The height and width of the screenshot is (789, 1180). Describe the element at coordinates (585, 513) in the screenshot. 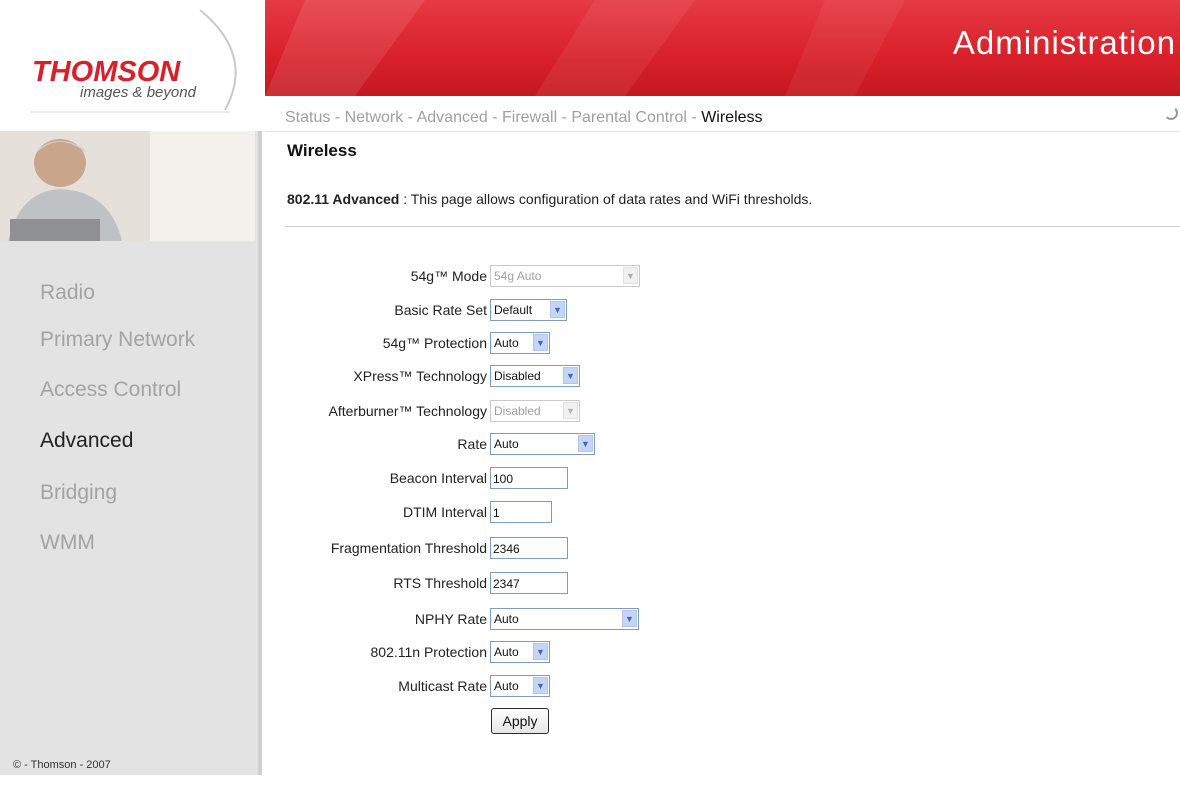

I see `form-row-dtim-interval: DTIM Interval 1` at that location.